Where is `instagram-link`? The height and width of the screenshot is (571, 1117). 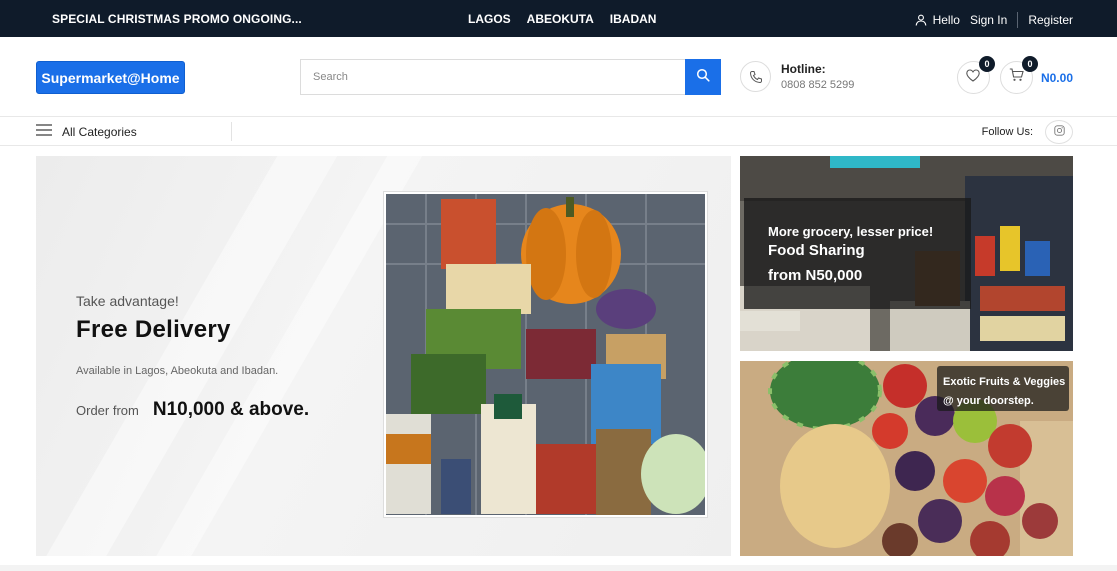
instagram-link is located at coordinates (1059, 132).